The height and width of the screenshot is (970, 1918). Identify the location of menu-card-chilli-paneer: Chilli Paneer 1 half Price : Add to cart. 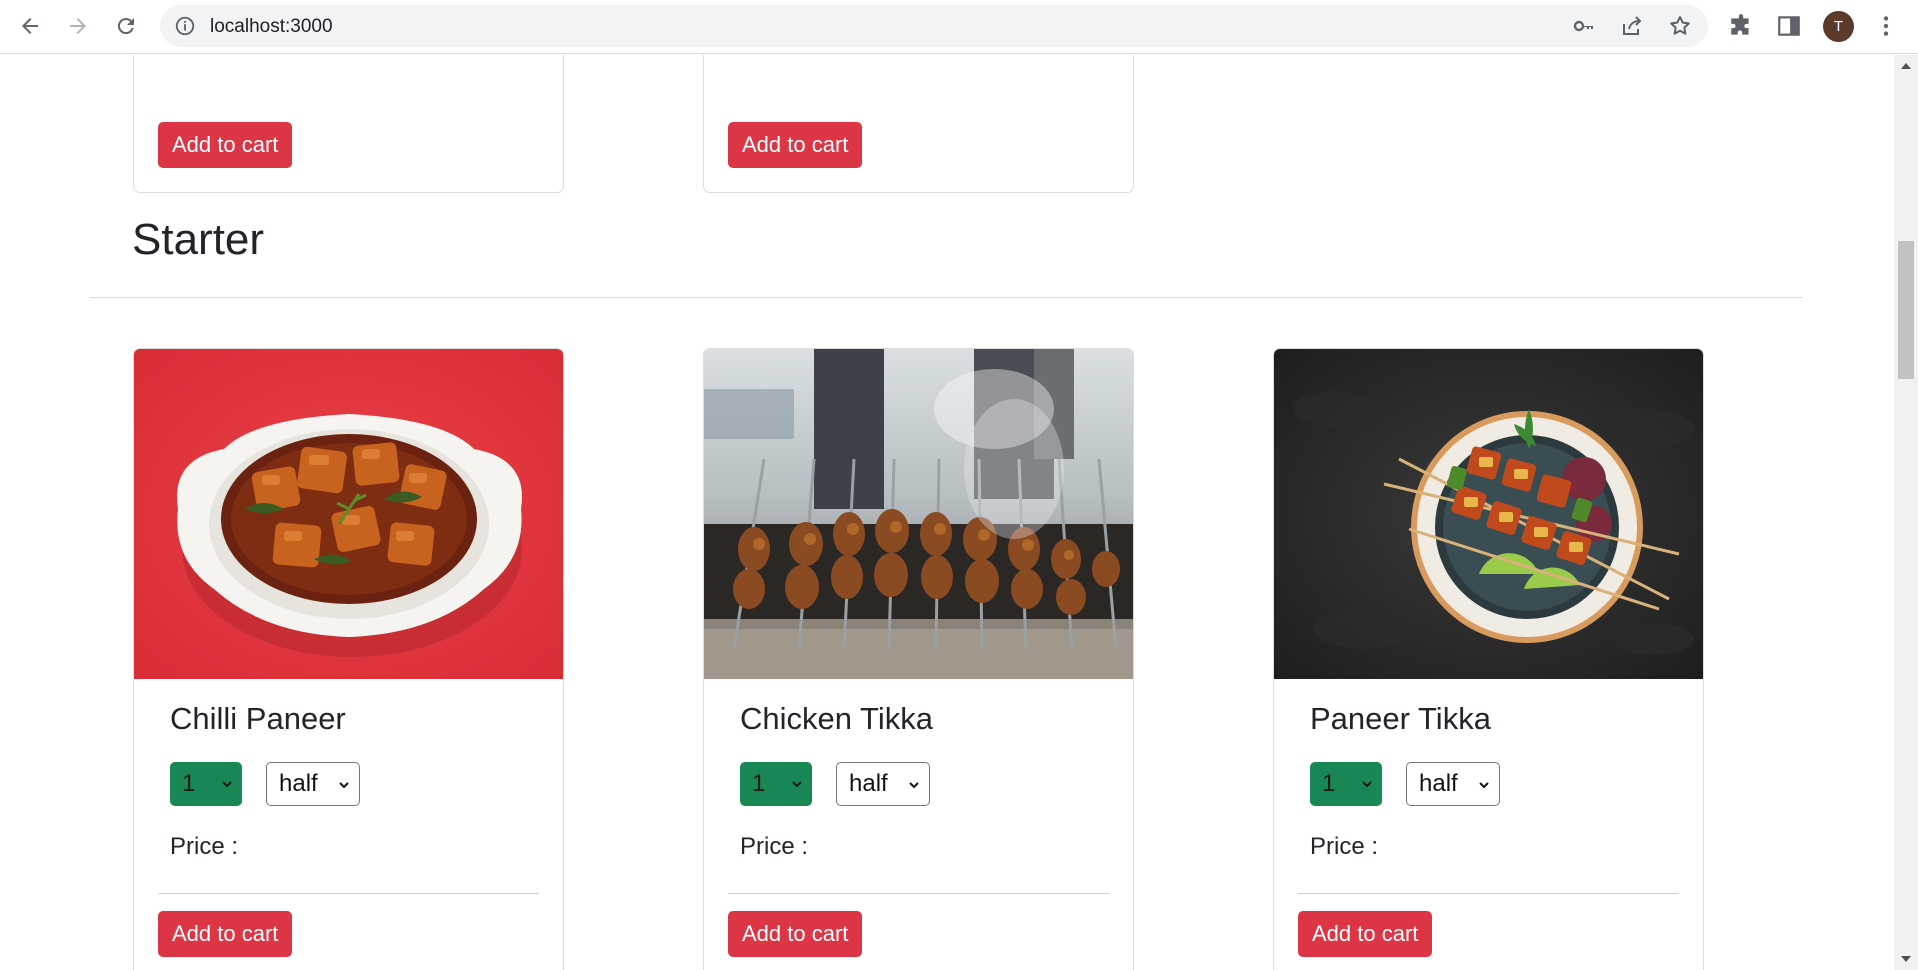
(348, 659).